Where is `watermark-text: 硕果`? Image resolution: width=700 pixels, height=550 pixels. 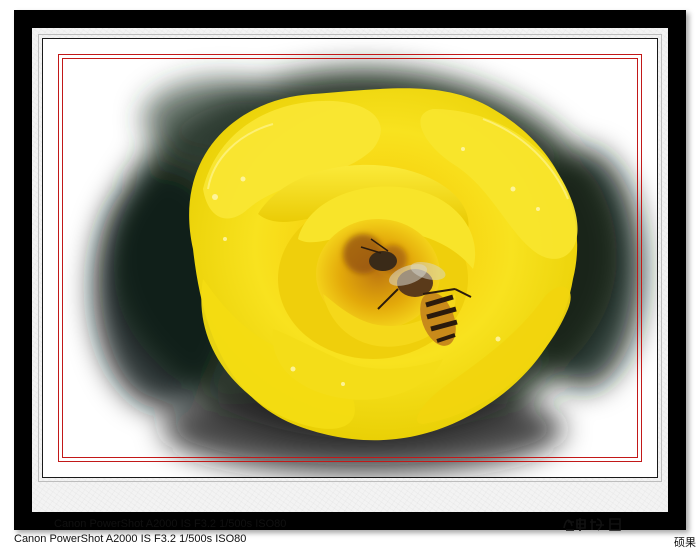
watermark-text: 硕果 is located at coordinates (685, 543).